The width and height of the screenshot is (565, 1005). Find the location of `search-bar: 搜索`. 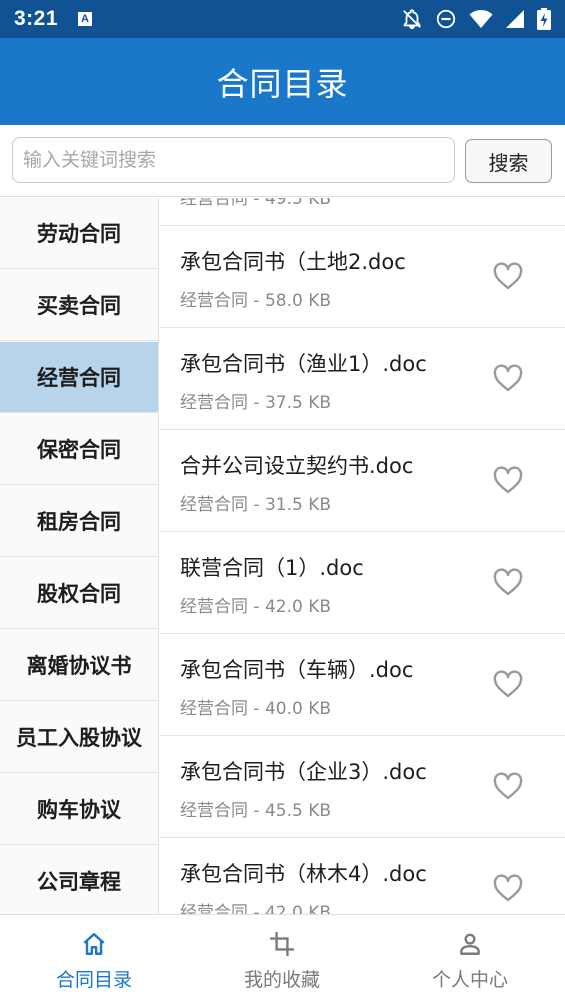

search-bar: 搜索 is located at coordinates (282, 161).